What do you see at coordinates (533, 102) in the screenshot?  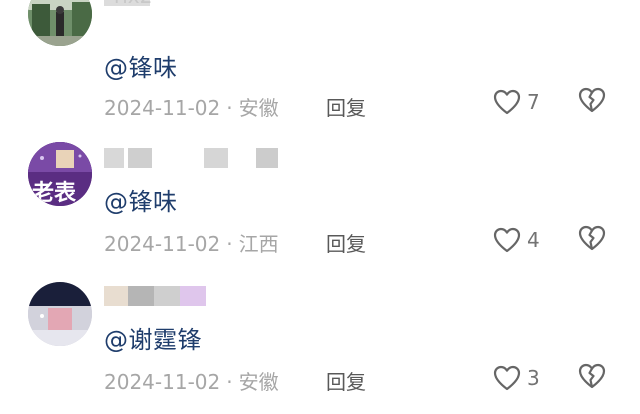 I see `like-count: 7` at bounding box center [533, 102].